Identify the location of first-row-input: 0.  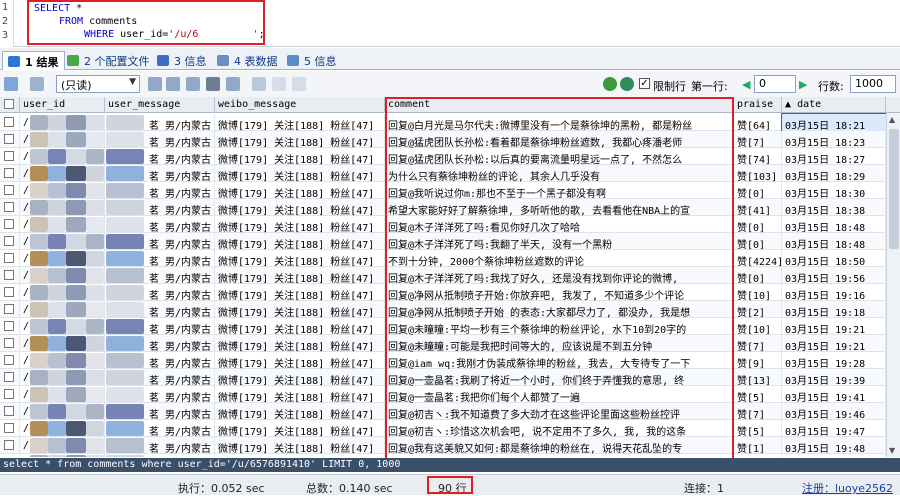
(775, 84).